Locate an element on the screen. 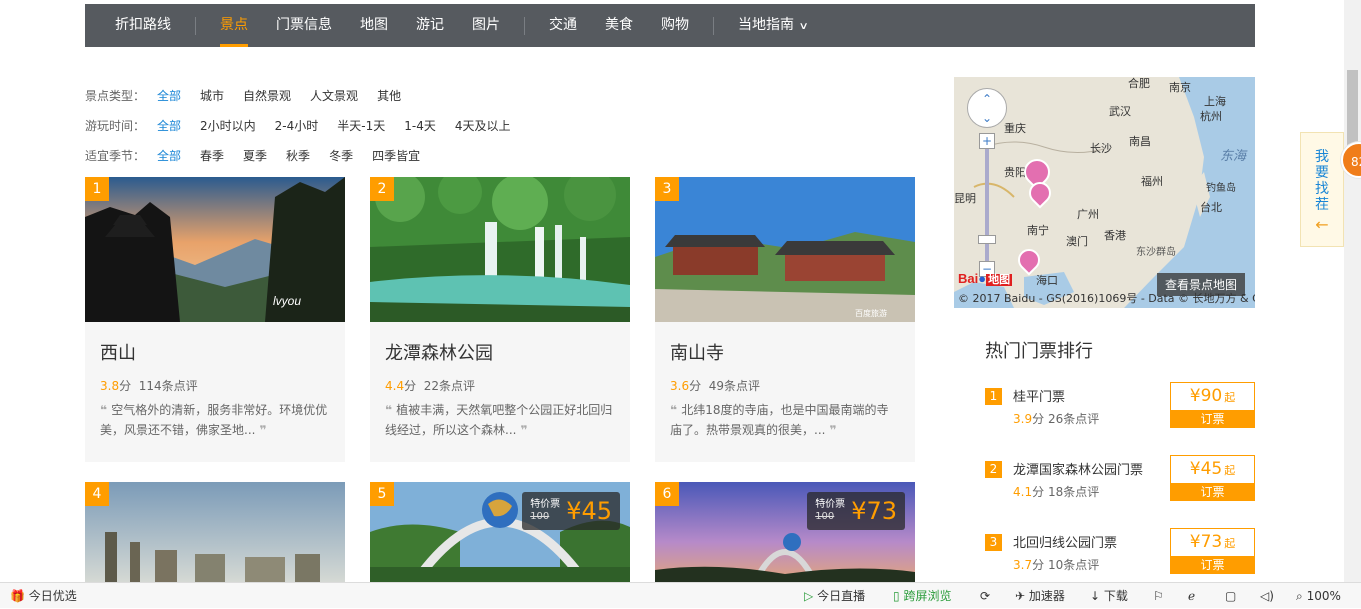 The height and width of the screenshot is (609, 1361). zoom-control: ⌕ 100% is located at coordinates (1318, 596).